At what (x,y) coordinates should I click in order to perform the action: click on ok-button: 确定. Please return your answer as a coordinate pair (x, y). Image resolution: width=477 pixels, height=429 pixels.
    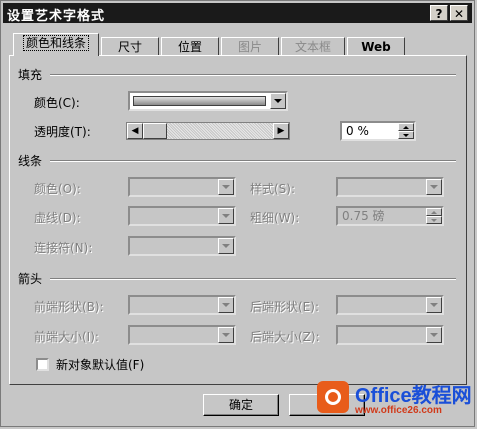
    Looking at the image, I should click on (241, 405).